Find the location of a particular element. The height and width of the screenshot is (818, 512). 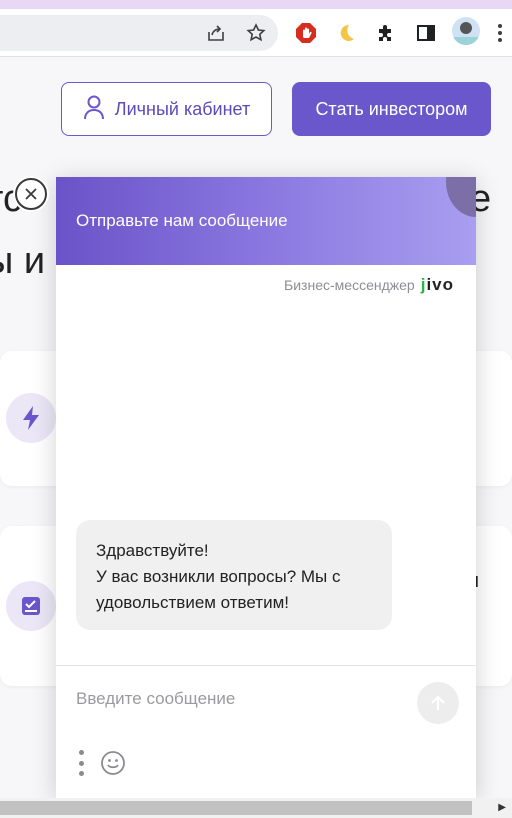

chat-branding: Бизнес-мессенджер jivo is located at coordinates (369, 285).